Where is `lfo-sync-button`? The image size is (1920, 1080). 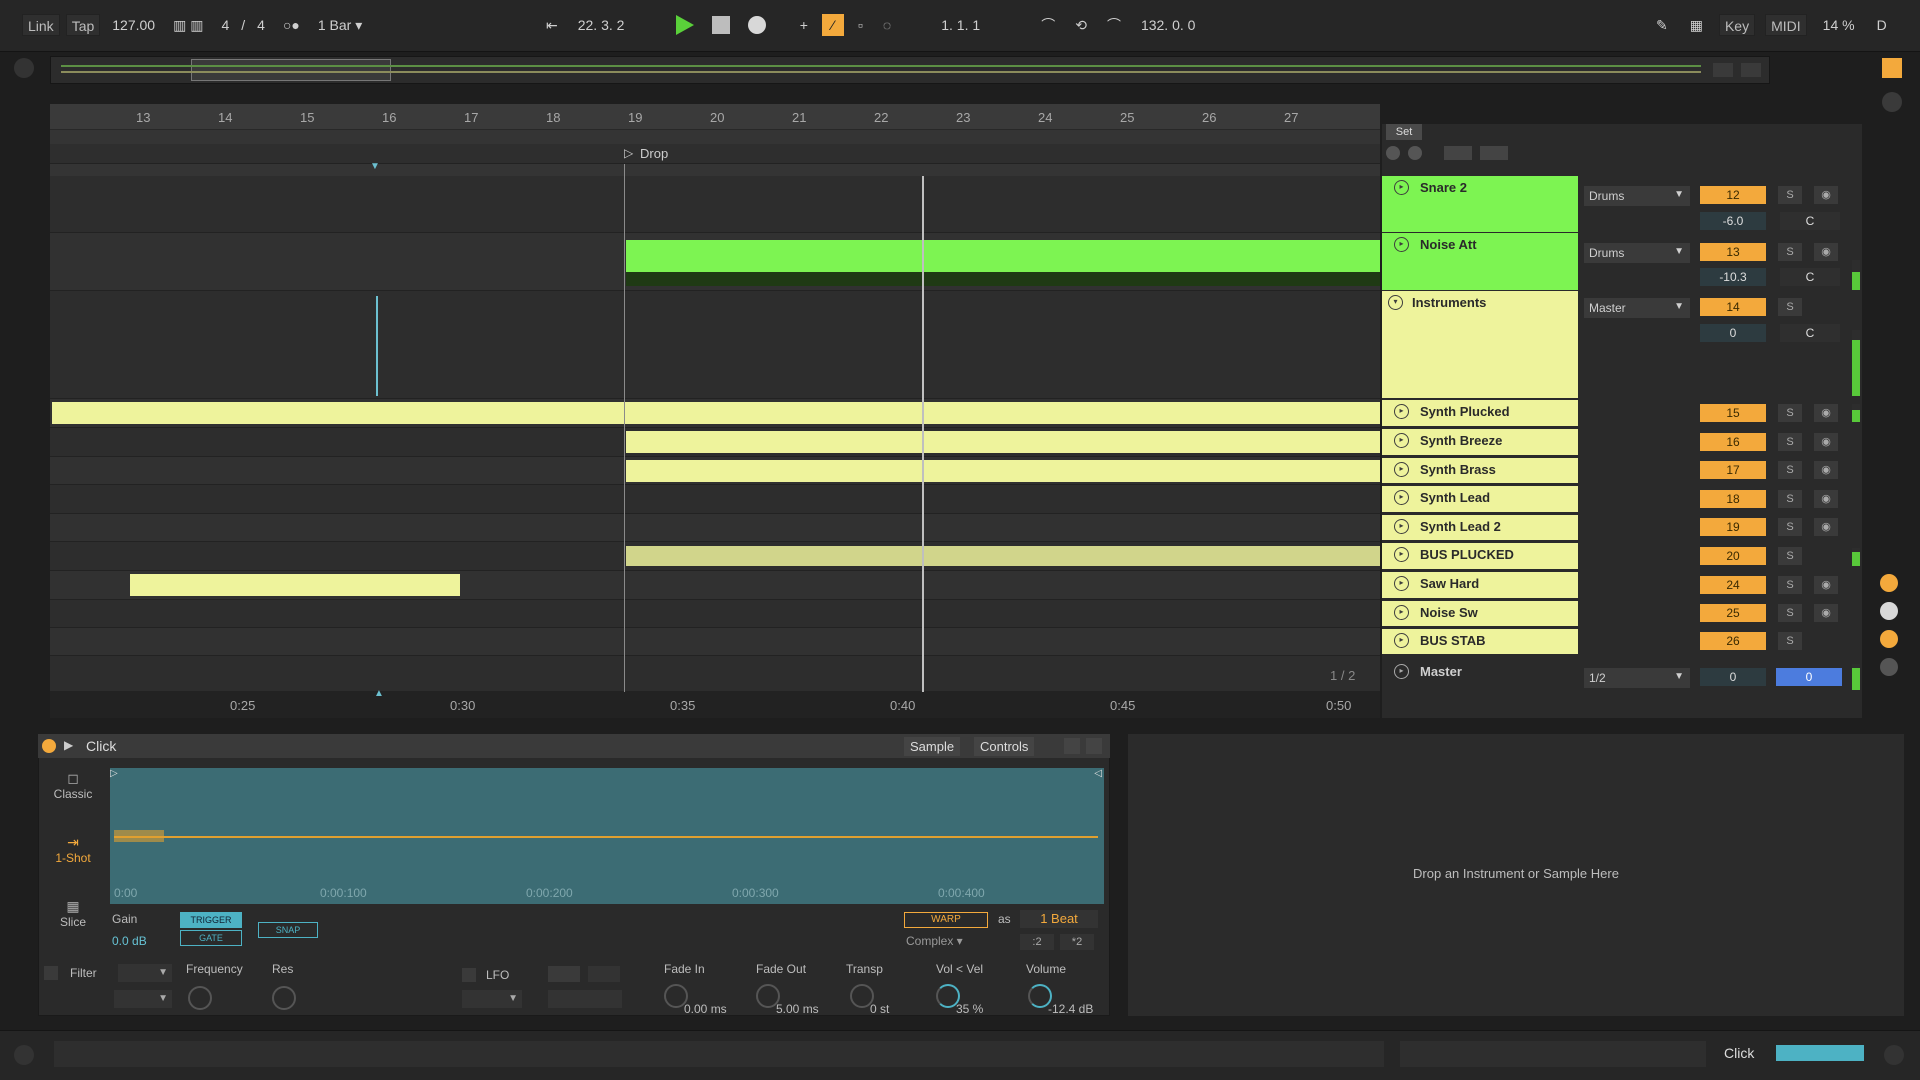
lfo-sync-button is located at coordinates (604, 974).